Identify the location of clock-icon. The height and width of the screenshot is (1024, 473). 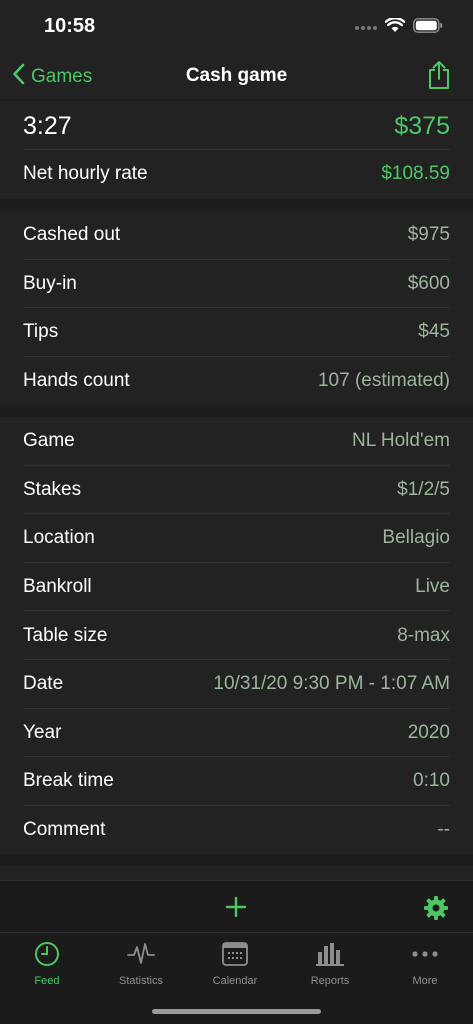
(47, 954).